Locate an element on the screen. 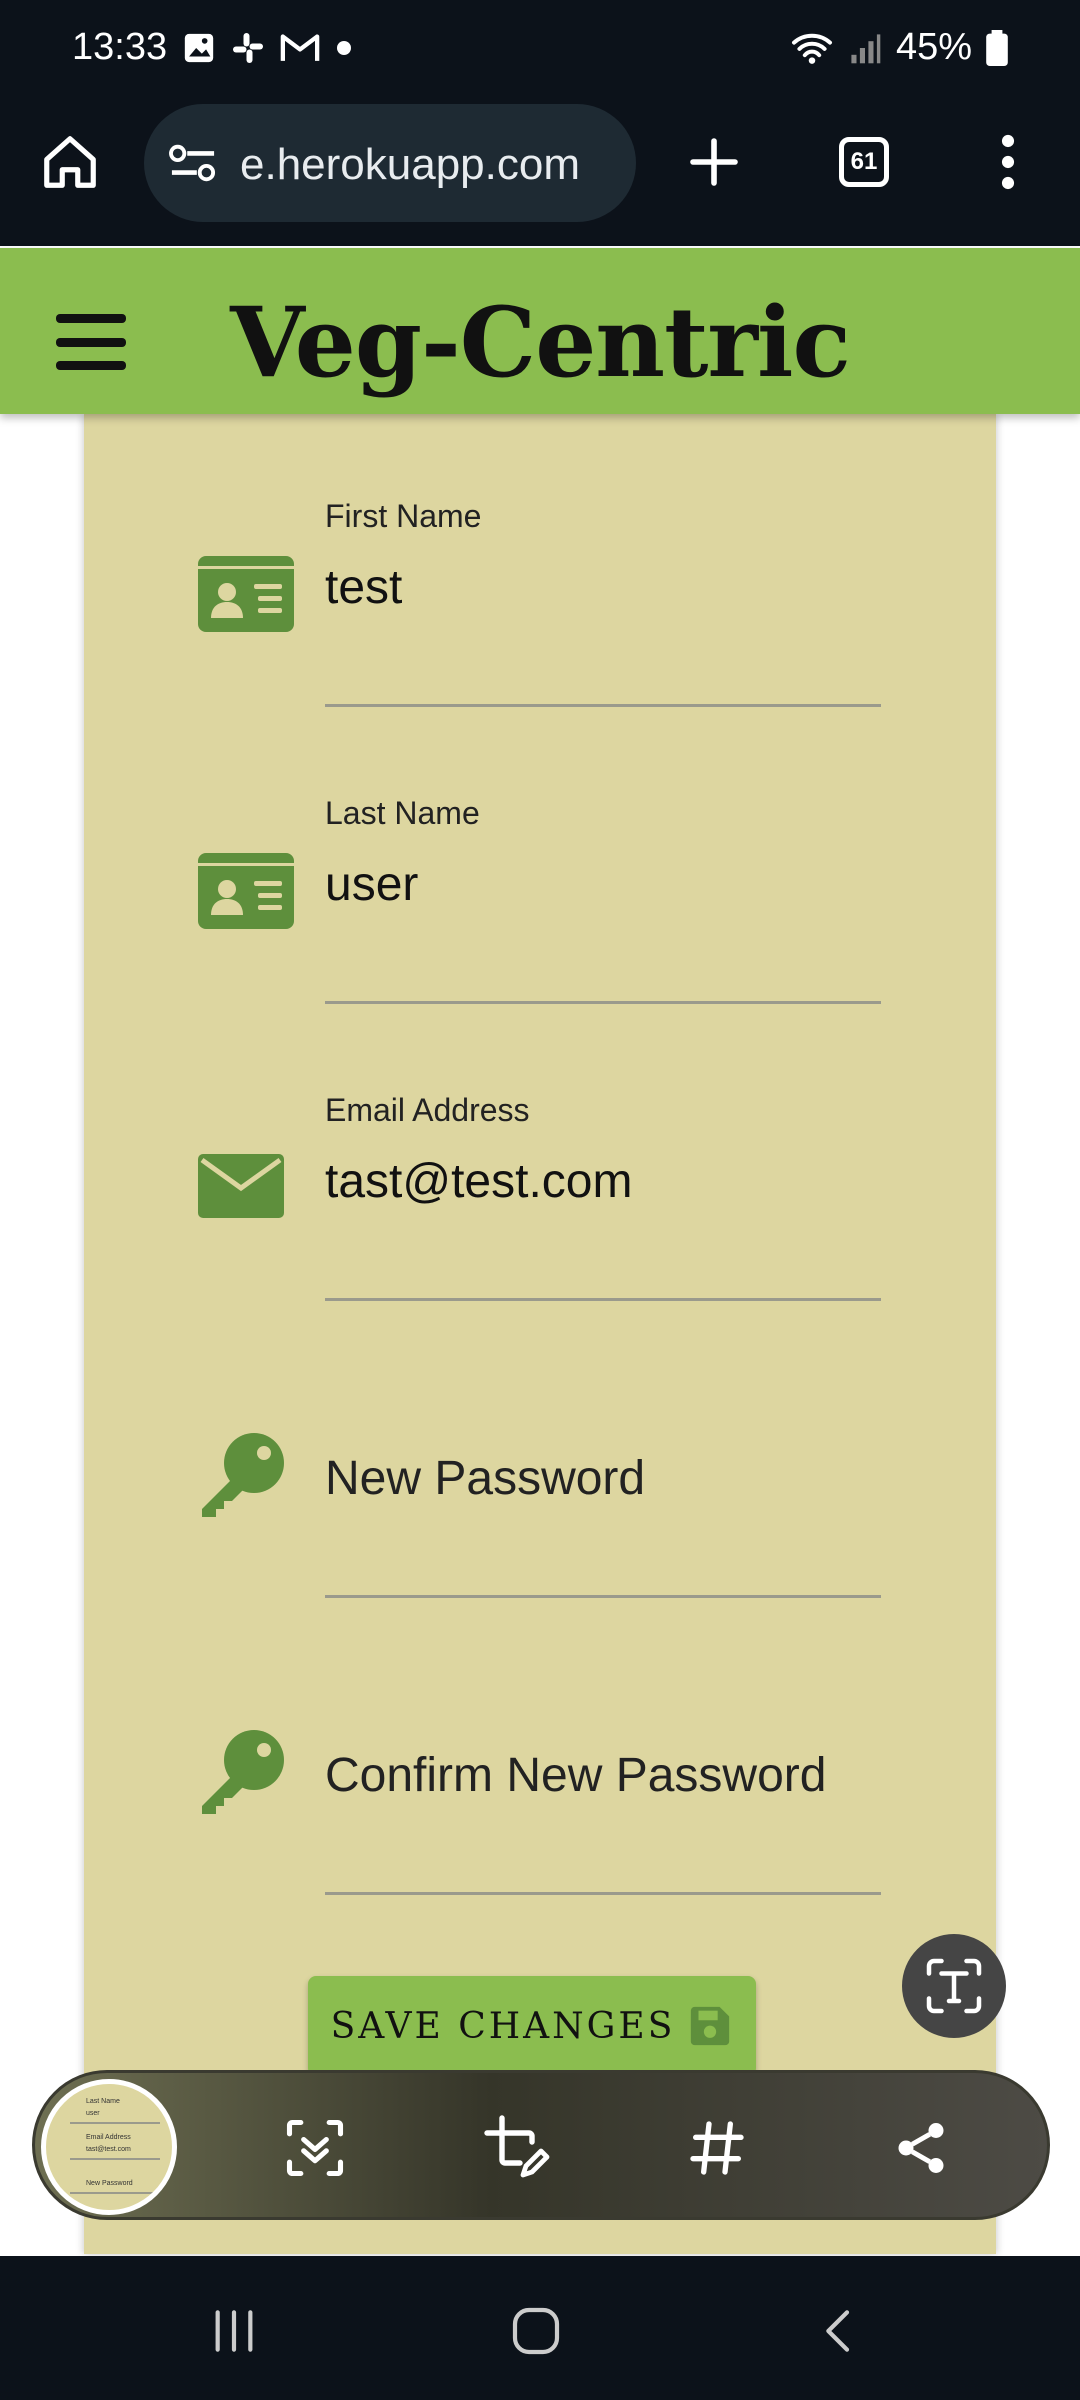 The image size is (1080, 2400). crop-edit-icon is located at coordinates (517, 2148).